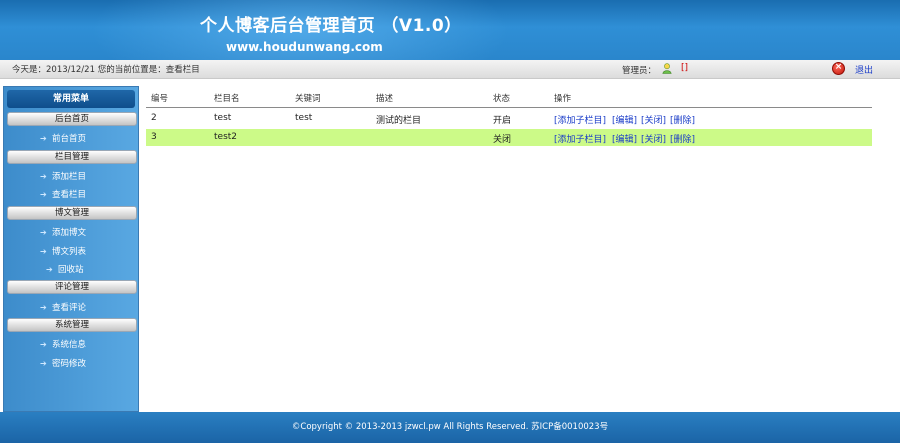 The image size is (900, 443). I want to click on sidebar-item-system-info: ➔ 系统信息, so click(63, 345).